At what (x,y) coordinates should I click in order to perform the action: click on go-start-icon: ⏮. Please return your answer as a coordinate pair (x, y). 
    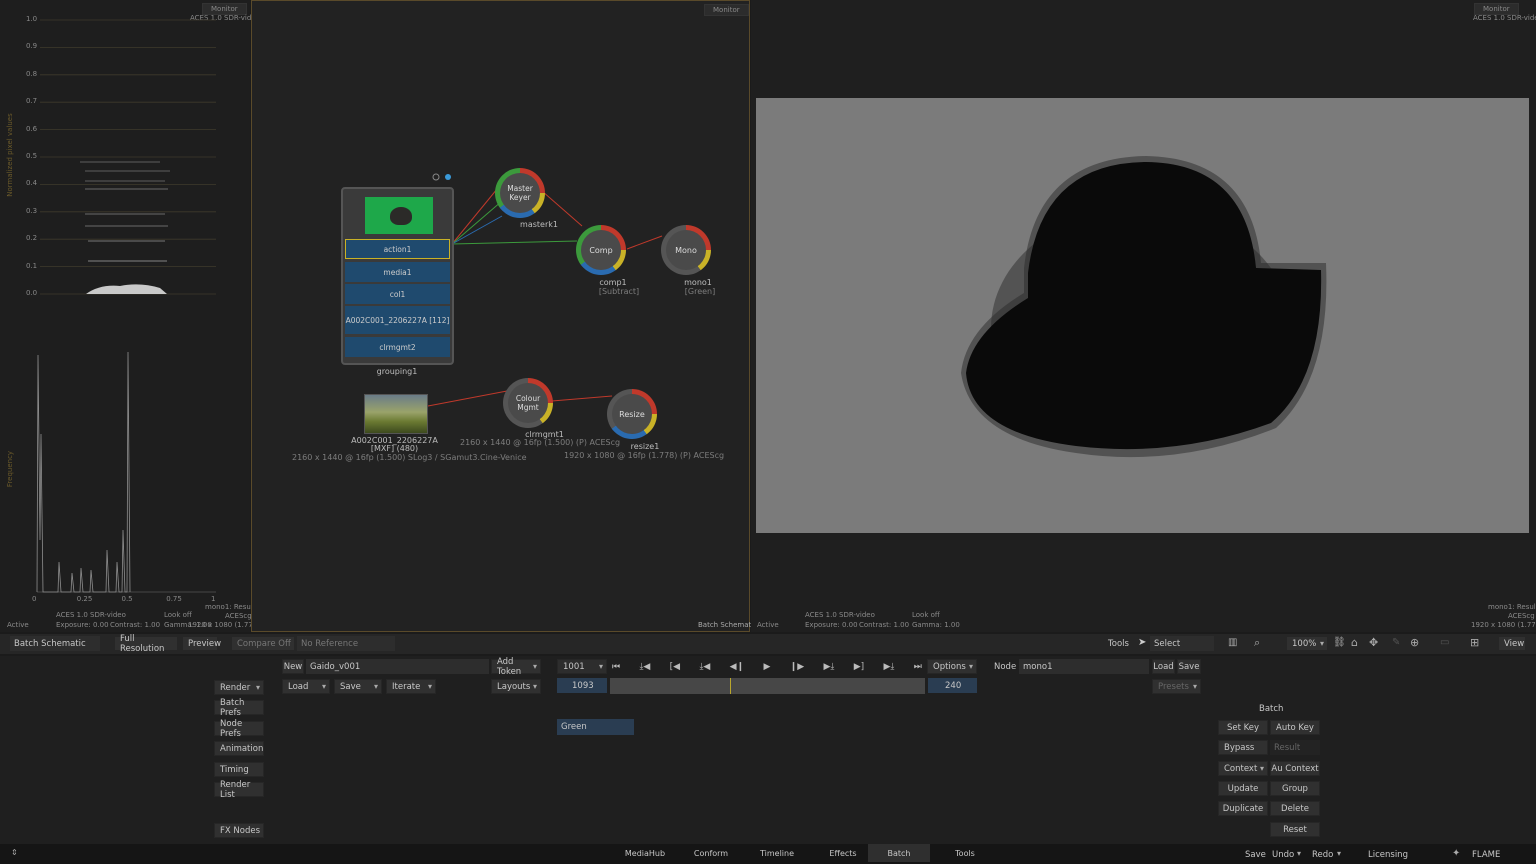
    Looking at the image, I should click on (616, 667).